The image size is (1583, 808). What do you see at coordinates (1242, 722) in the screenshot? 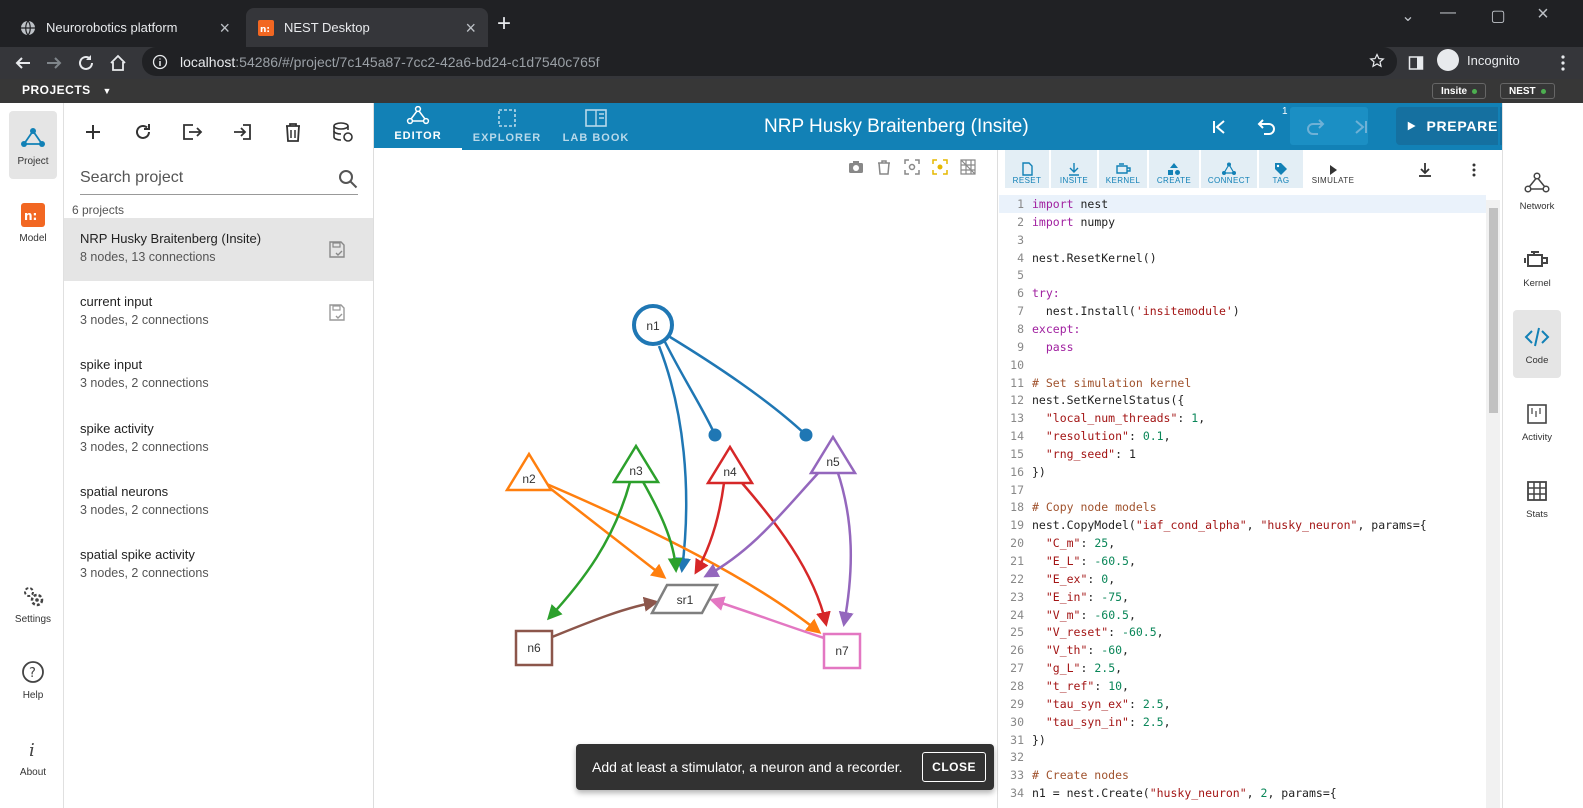
I see `code-line: 30 "tau_syn_in": 2.5,` at bounding box center [1242, 722].